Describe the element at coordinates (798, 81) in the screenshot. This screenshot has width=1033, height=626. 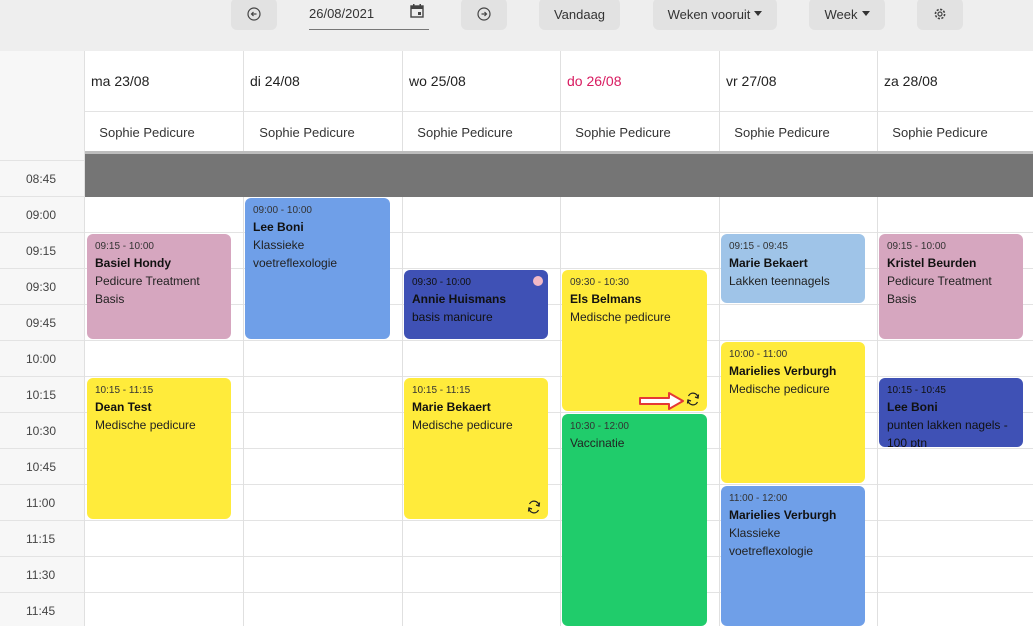
I see `day-header: vr 27/08` at that location.